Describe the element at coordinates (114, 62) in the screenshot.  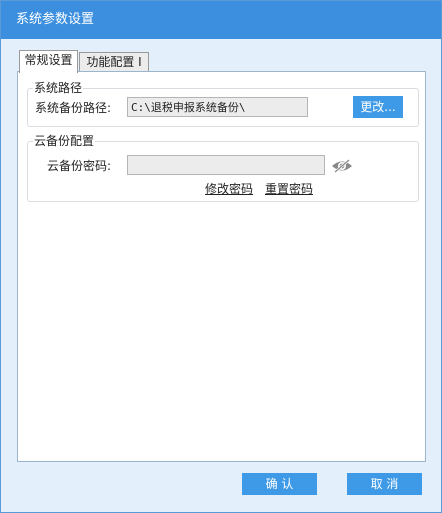
I see `tab-function-config: 功能配置 I` at that location.